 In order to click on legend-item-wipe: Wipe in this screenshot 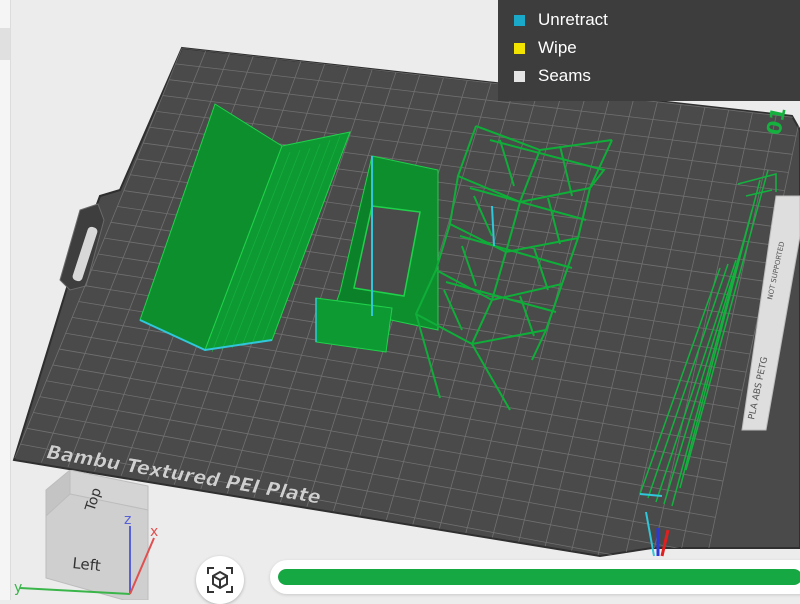, I will do `click(545, 48)`.